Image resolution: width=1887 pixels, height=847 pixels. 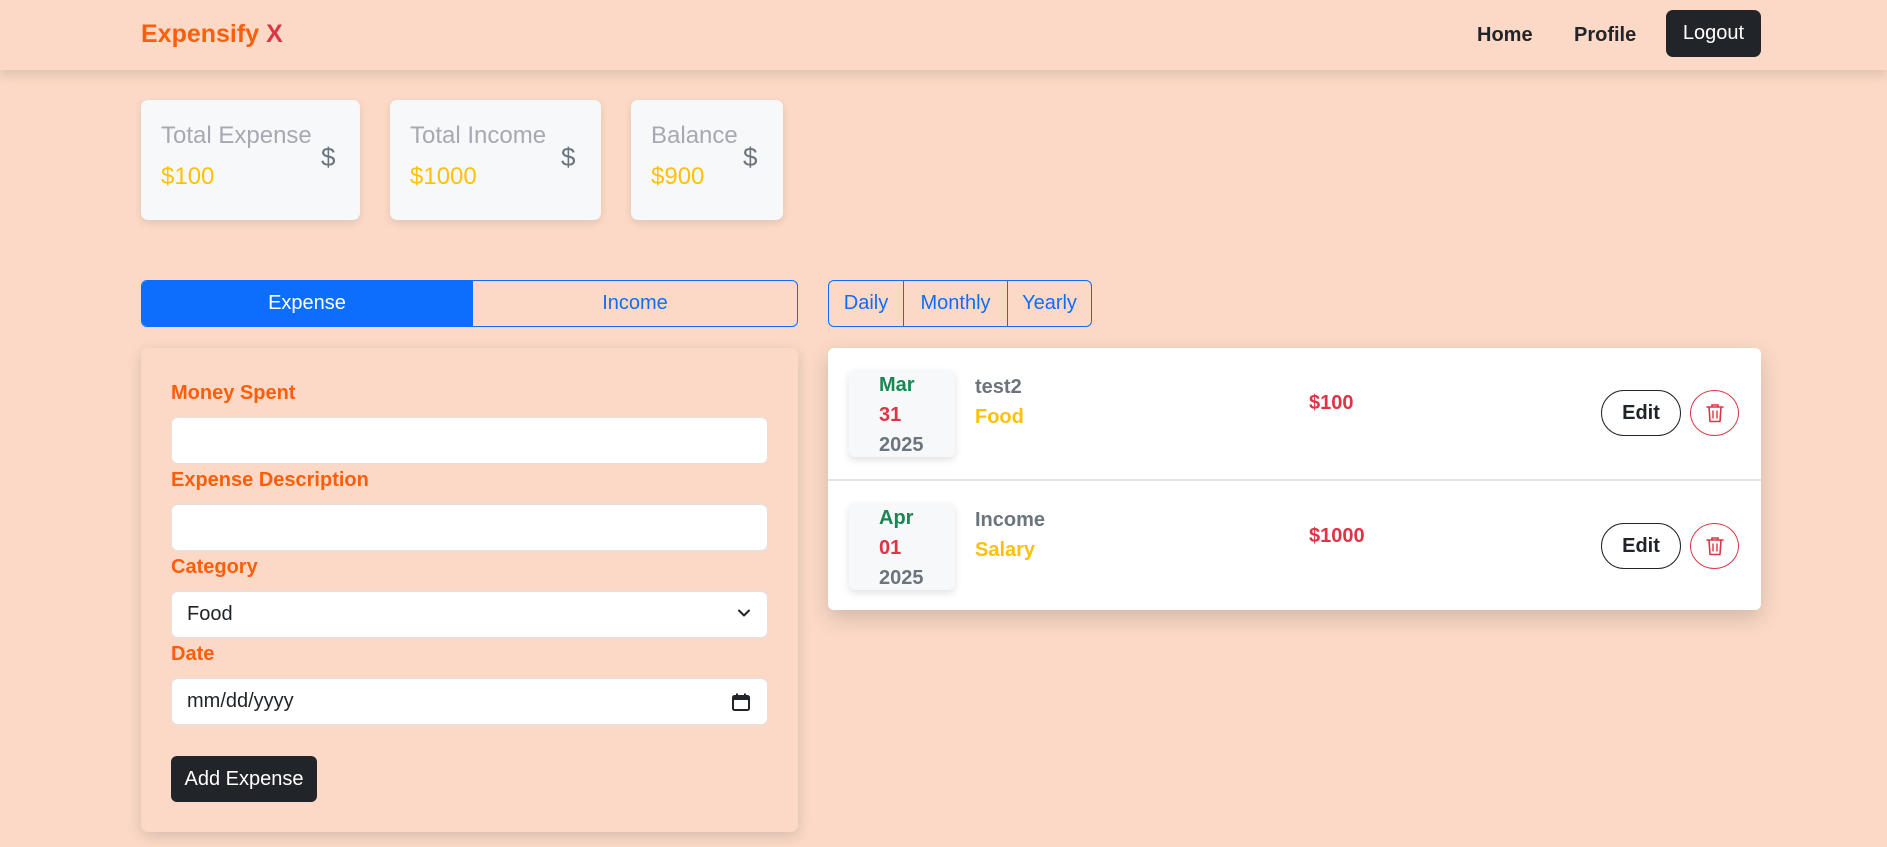 What do you see at coordinates (188, 176) in the screenshot?
I see `stat-value: $100` at bounding box center [188, 176].